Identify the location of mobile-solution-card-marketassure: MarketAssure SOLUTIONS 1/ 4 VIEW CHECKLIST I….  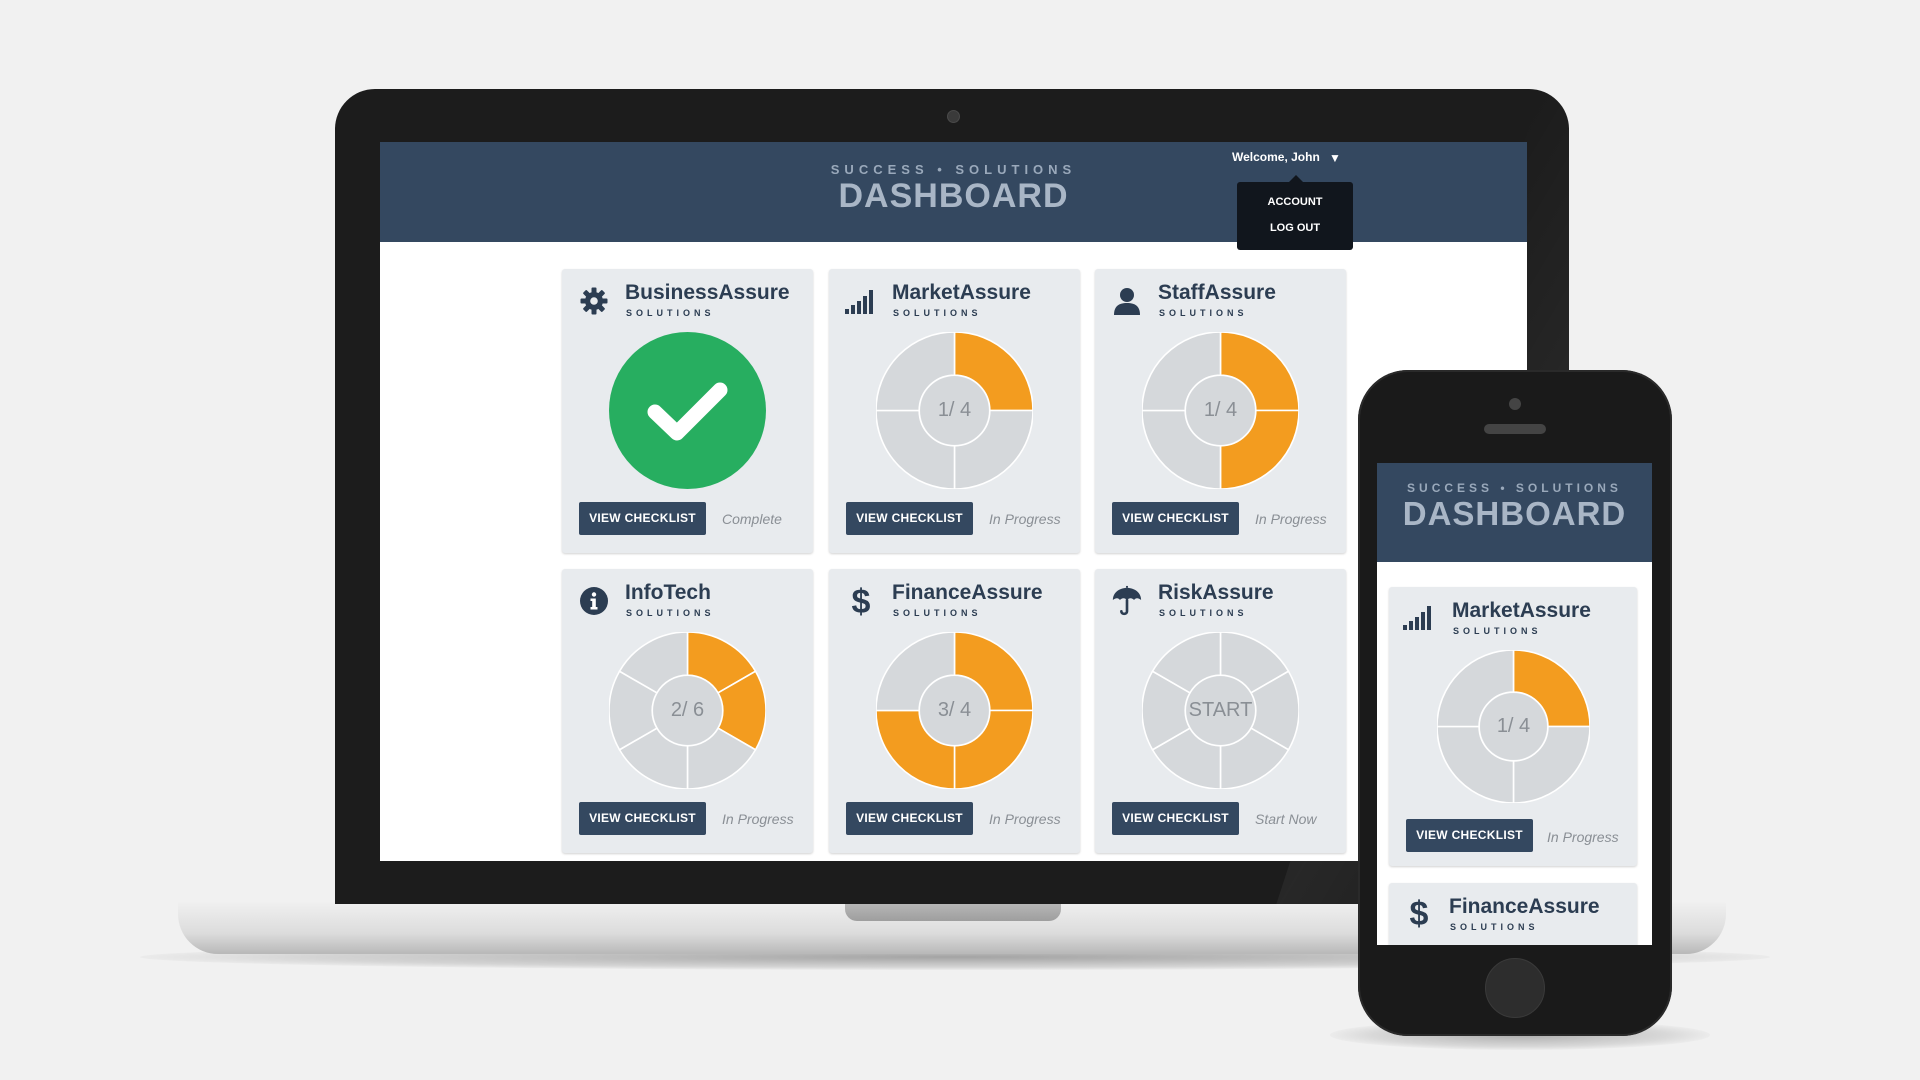
(1513, 726).